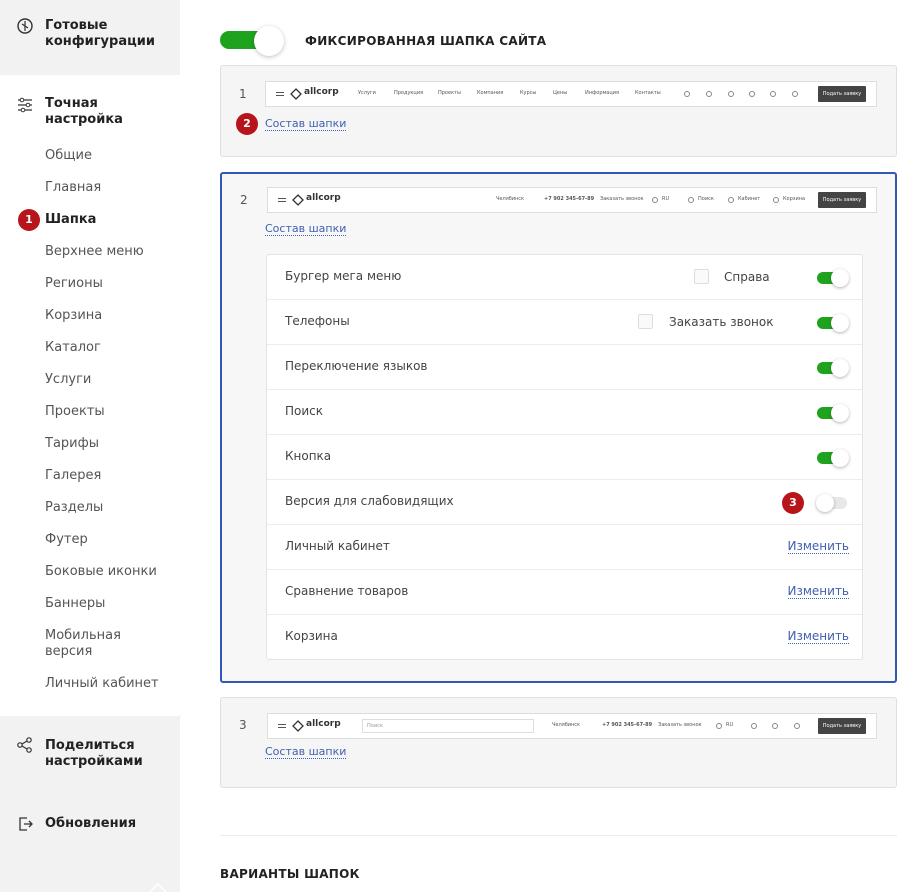 The image size is (916, 892). I want to click on sidebar-item-general: Общие, so click(68, 156).